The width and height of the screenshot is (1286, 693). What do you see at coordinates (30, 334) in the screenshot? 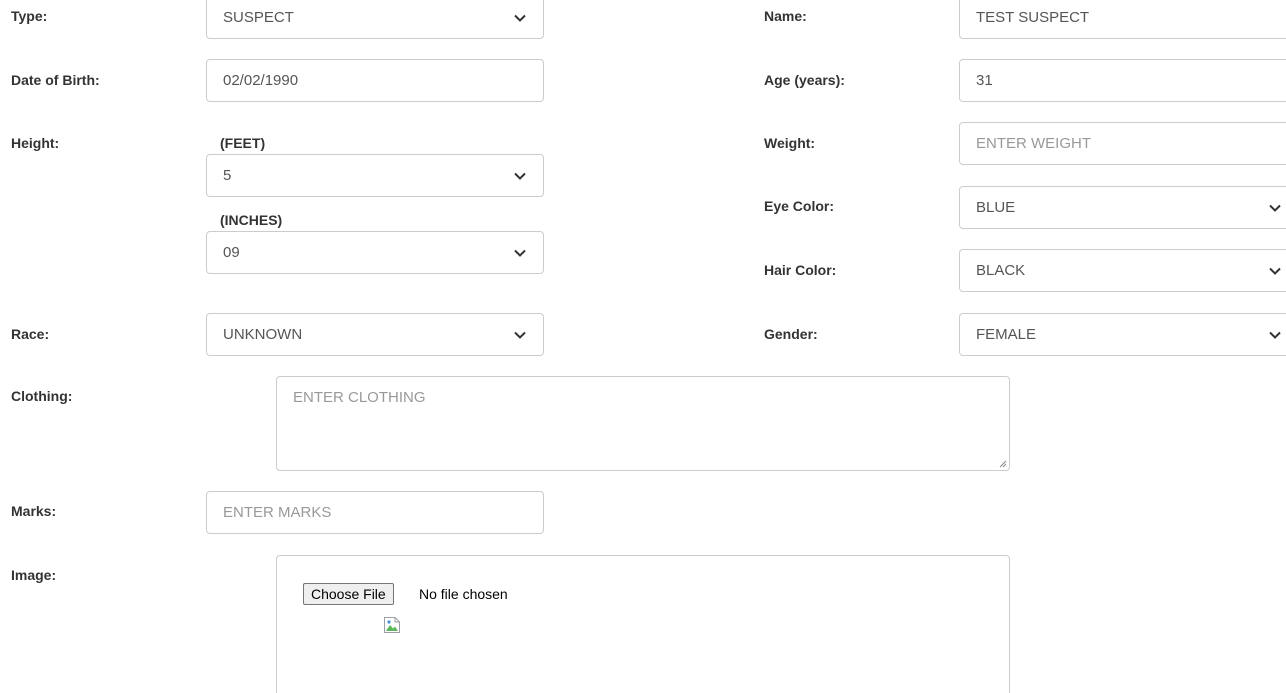
I see `race-label: Race:` at bounding box center [30, 334].